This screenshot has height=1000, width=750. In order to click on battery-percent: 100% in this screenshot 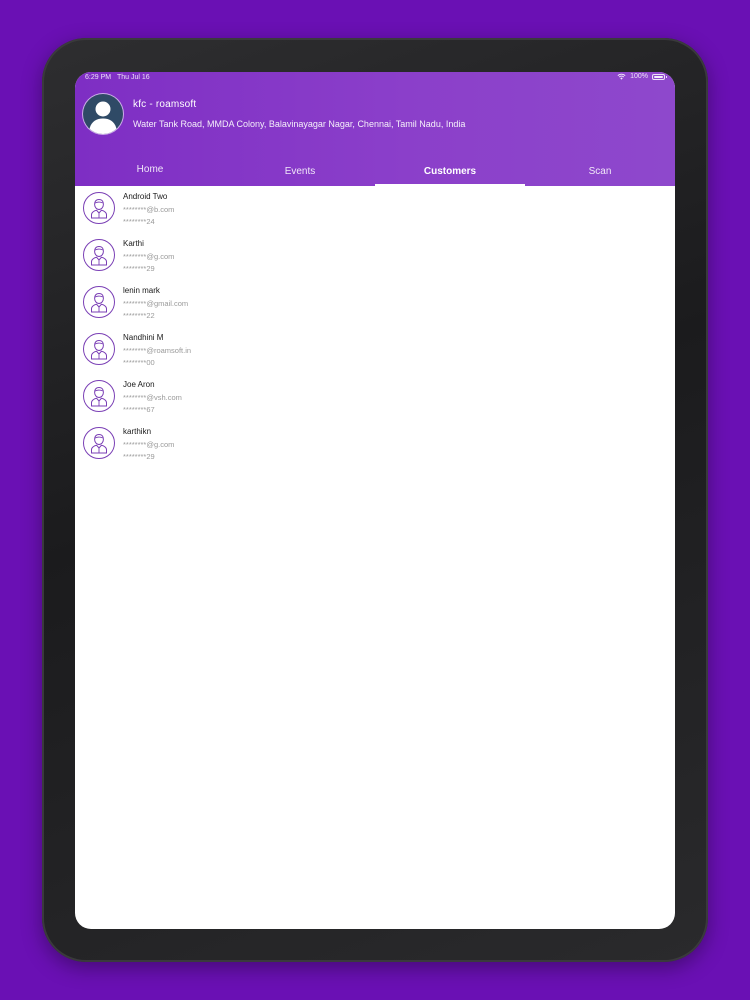, I will do `click(639, 76)`.